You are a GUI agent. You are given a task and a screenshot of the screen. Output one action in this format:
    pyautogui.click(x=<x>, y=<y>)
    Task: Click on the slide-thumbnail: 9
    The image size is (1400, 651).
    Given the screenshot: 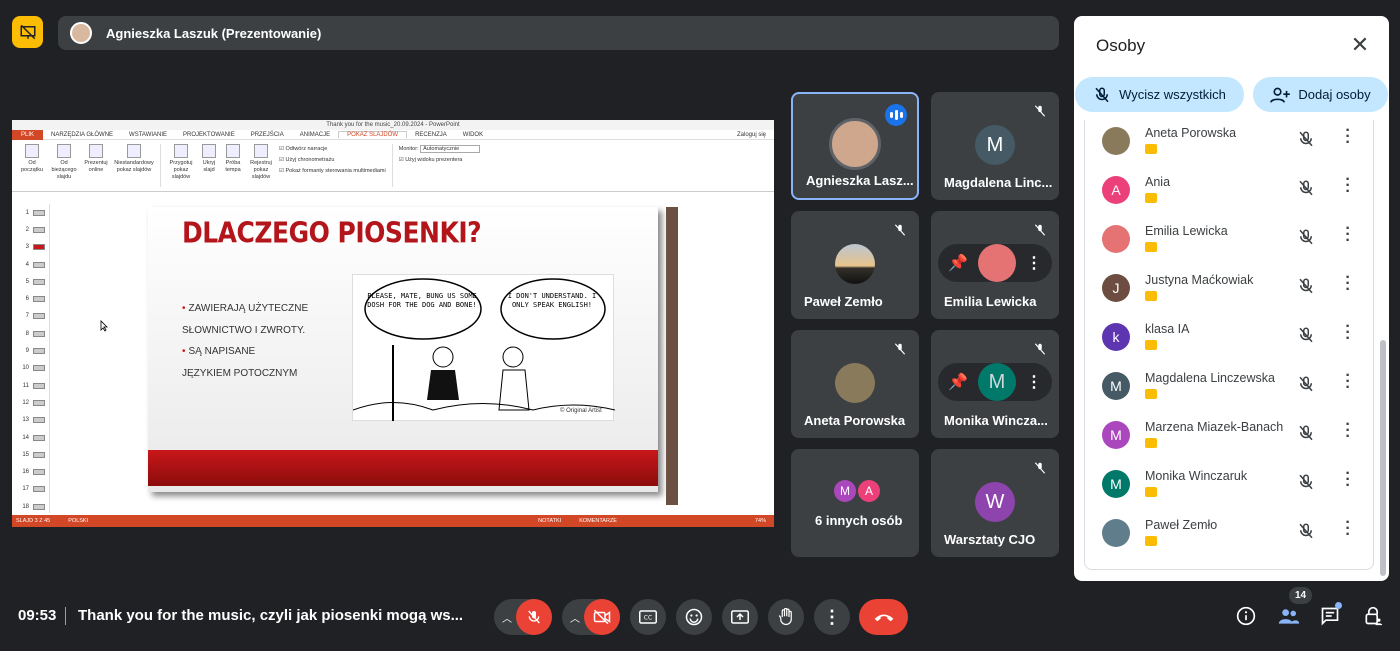 What is the action you would take?
    pyautogui.click(x=30, y=350)
    